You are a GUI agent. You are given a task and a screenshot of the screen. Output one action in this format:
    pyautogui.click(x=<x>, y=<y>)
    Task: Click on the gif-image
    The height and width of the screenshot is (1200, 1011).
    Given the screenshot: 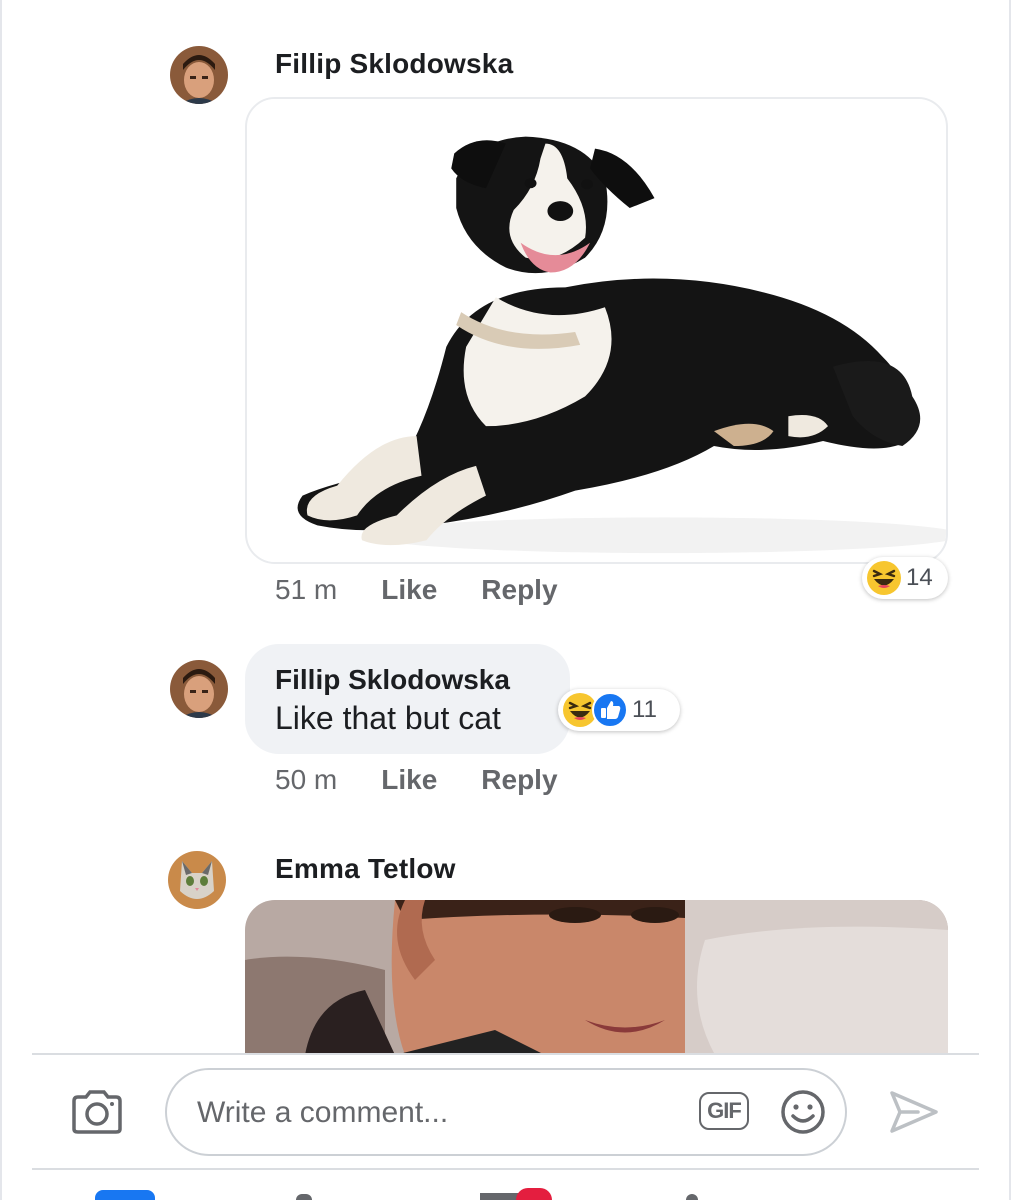 What is the action you would take?
    pyautogui.click(x=596, y=977)
    